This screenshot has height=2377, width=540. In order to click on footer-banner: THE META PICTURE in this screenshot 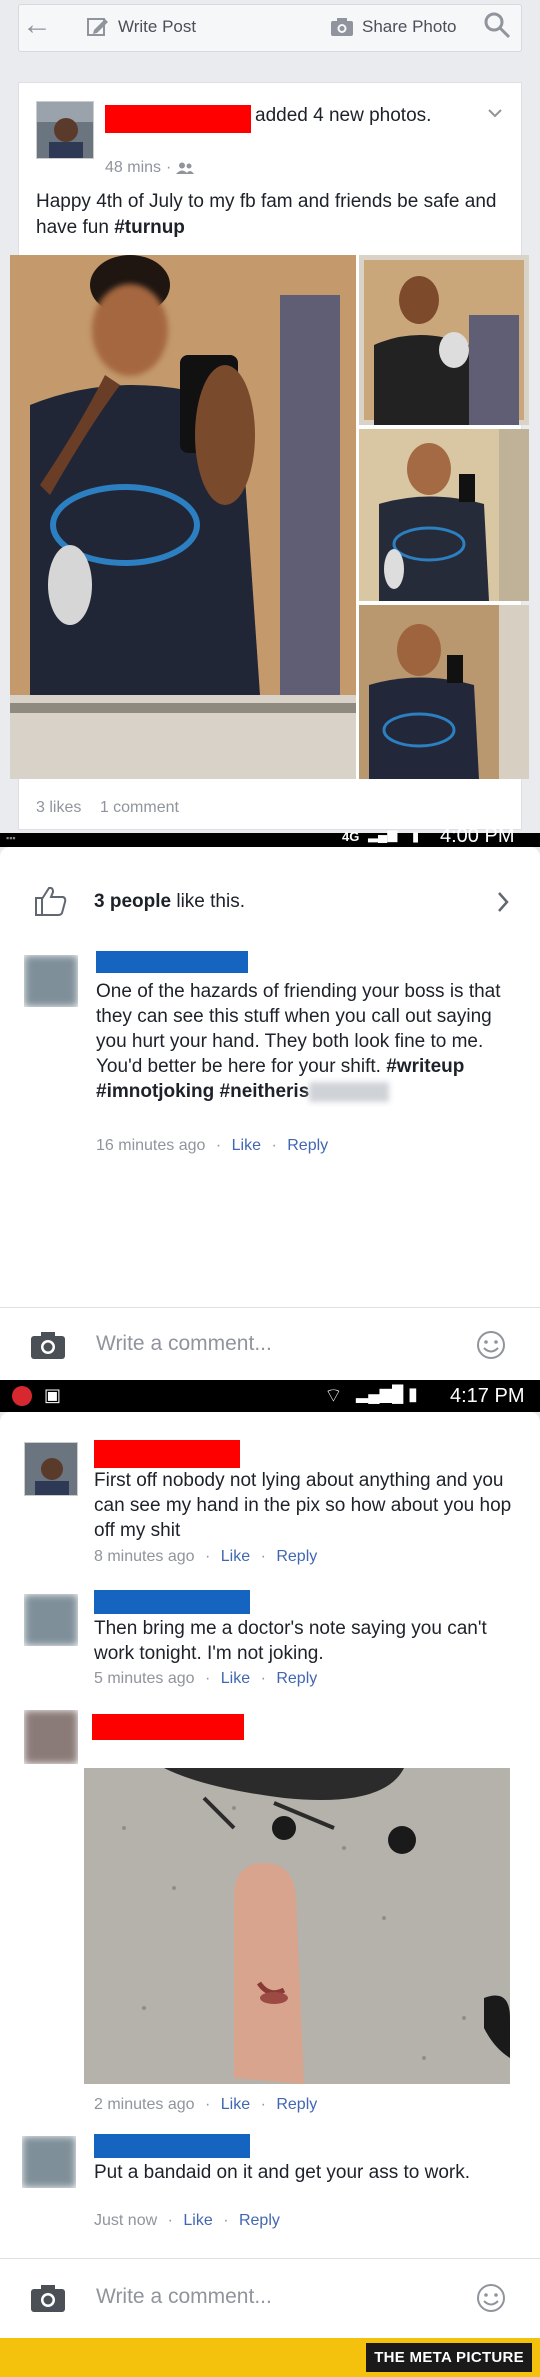, I will do `click(270, 2357)`.